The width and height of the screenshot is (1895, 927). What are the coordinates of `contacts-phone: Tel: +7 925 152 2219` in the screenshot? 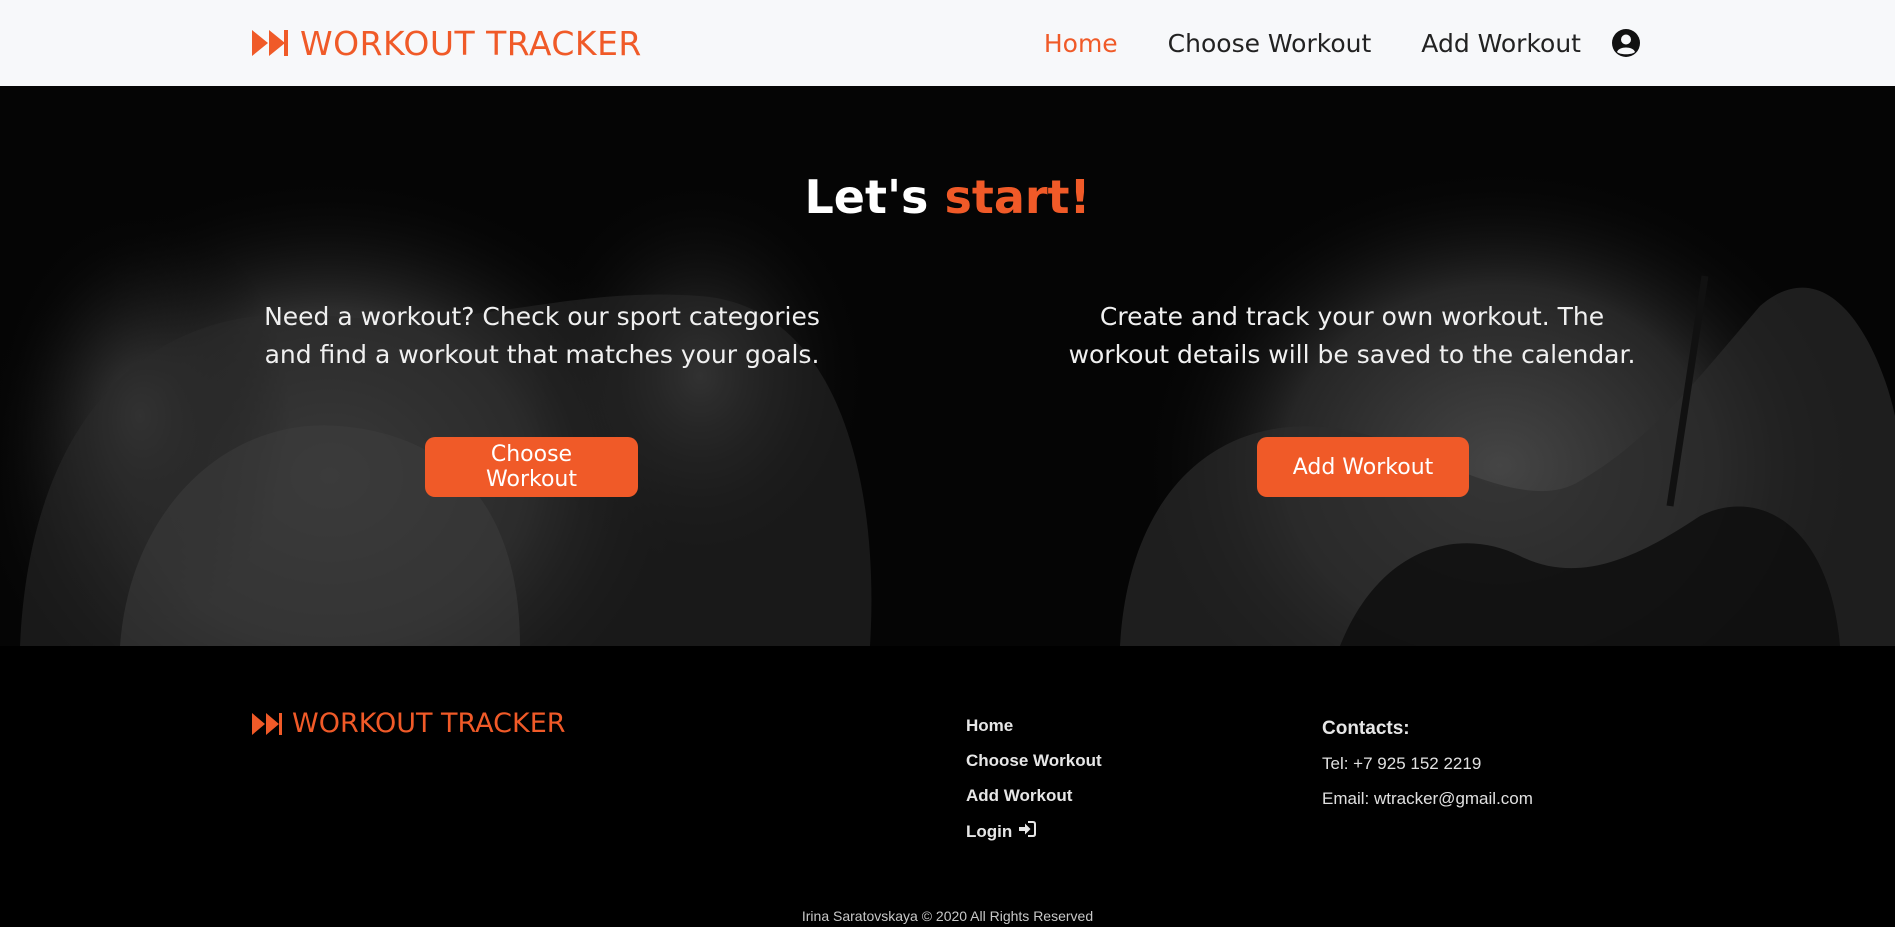 It's located at (1402, 763).